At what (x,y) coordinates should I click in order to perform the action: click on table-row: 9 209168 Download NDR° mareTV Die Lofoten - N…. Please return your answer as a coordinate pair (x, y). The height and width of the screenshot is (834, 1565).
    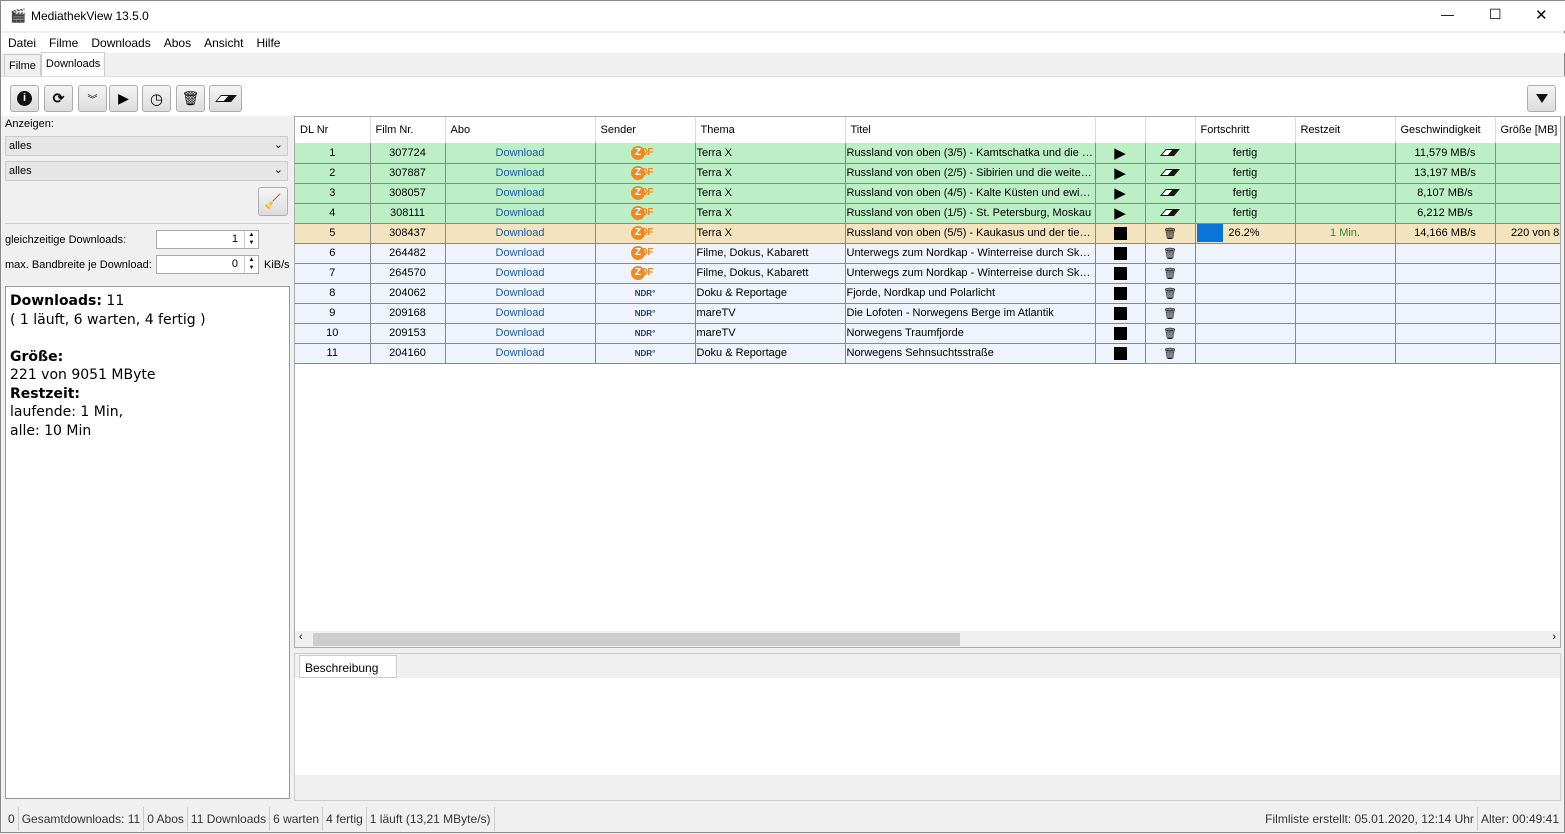
    Looking at the image, I should click on (927, 313).